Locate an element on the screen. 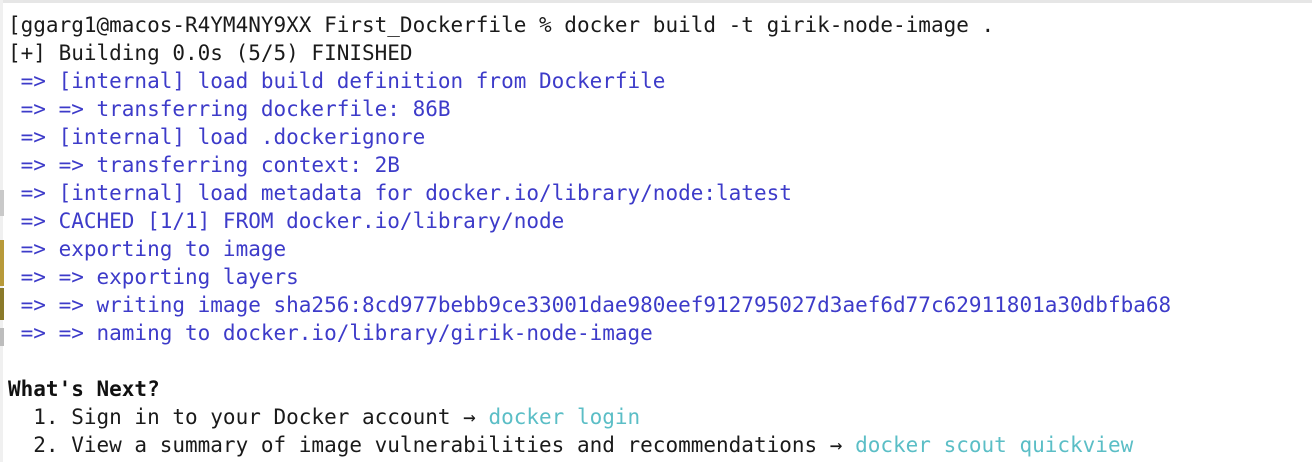 The height and width of the screenshot is (462, 1312). whats-next-item-1-text: 1. Sign in to your Docker account → is located at coordinates (248, 417).